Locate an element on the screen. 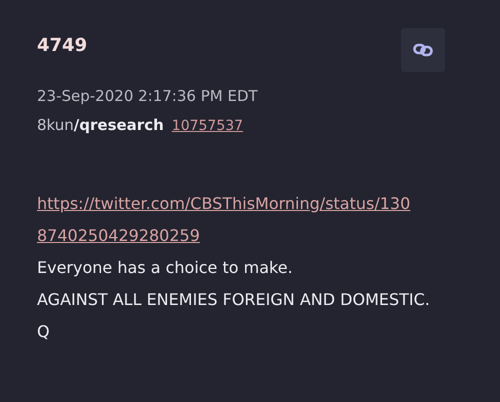 This screenshot has width=500, height=402. link-button is located at coordinates (423, 50).